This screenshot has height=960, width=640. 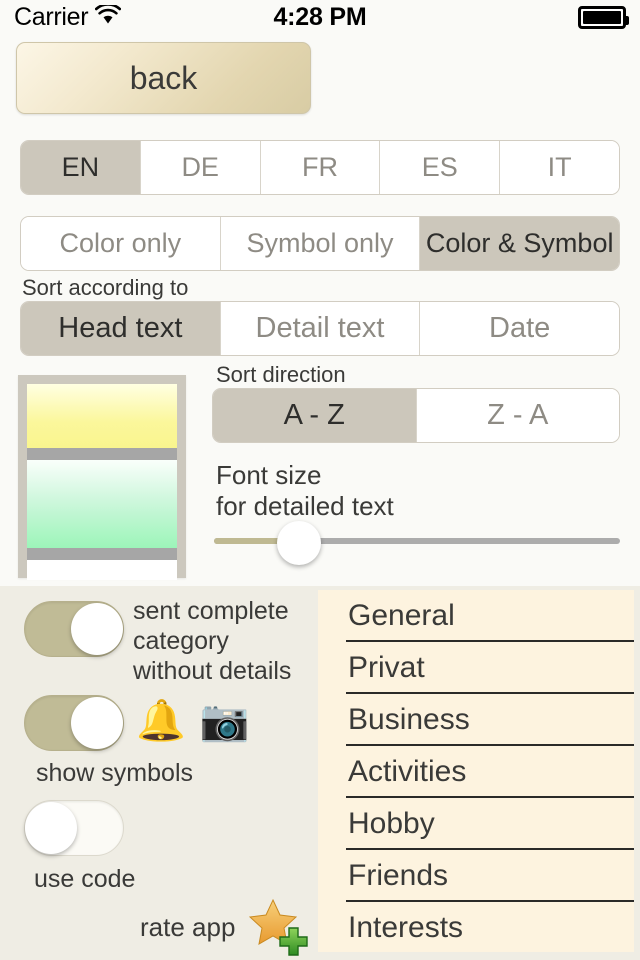 I want to click on segment-language-en: EN, so click(x=80, y=167).